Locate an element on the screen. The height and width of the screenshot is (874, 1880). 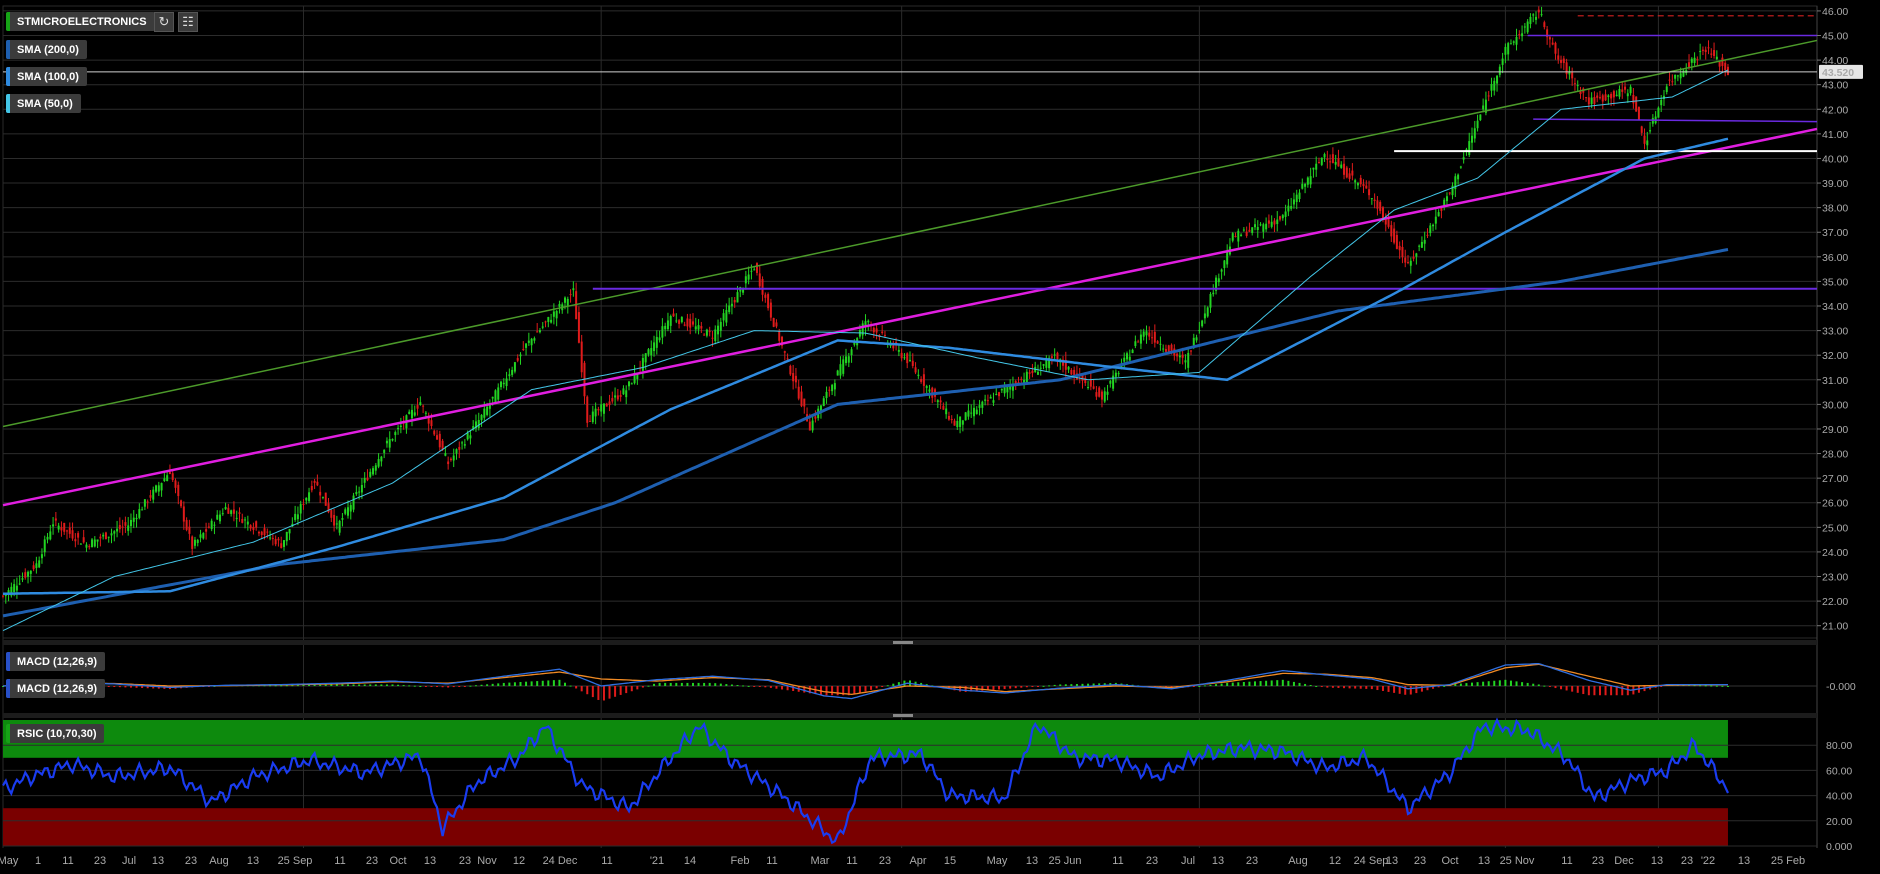
y-tick-label: 22.00 is located at coordinates (1835, 602).